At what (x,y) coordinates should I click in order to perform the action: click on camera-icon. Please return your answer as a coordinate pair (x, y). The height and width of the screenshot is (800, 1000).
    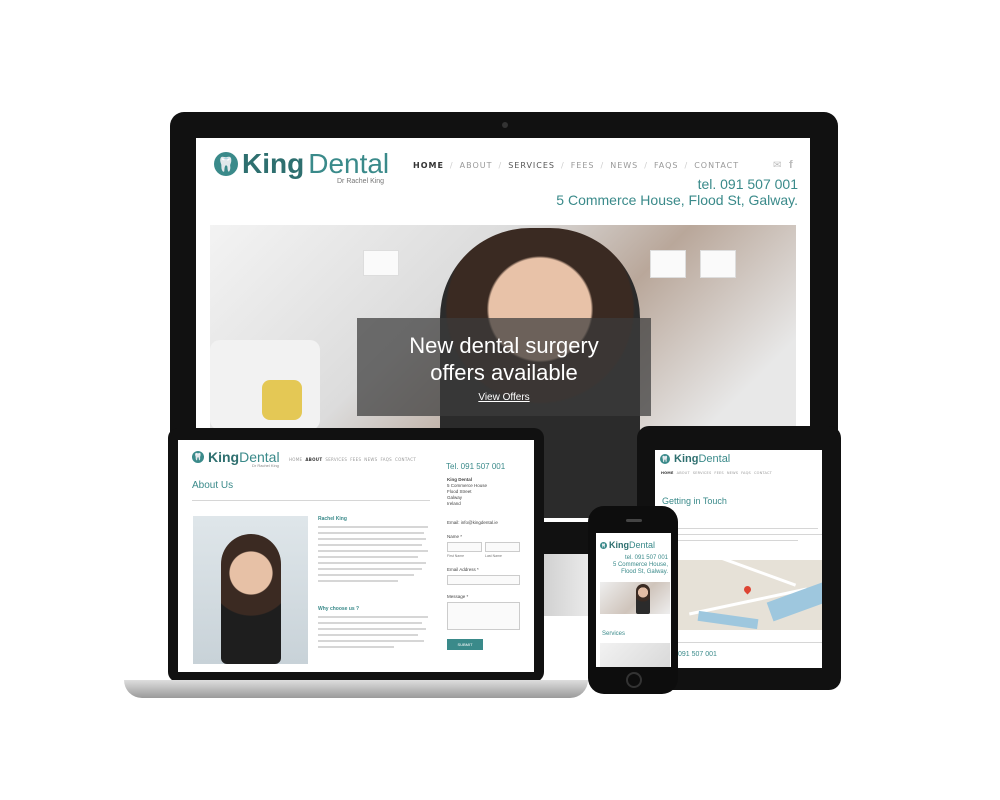
    Looking at the image, I should click on (505, 125).